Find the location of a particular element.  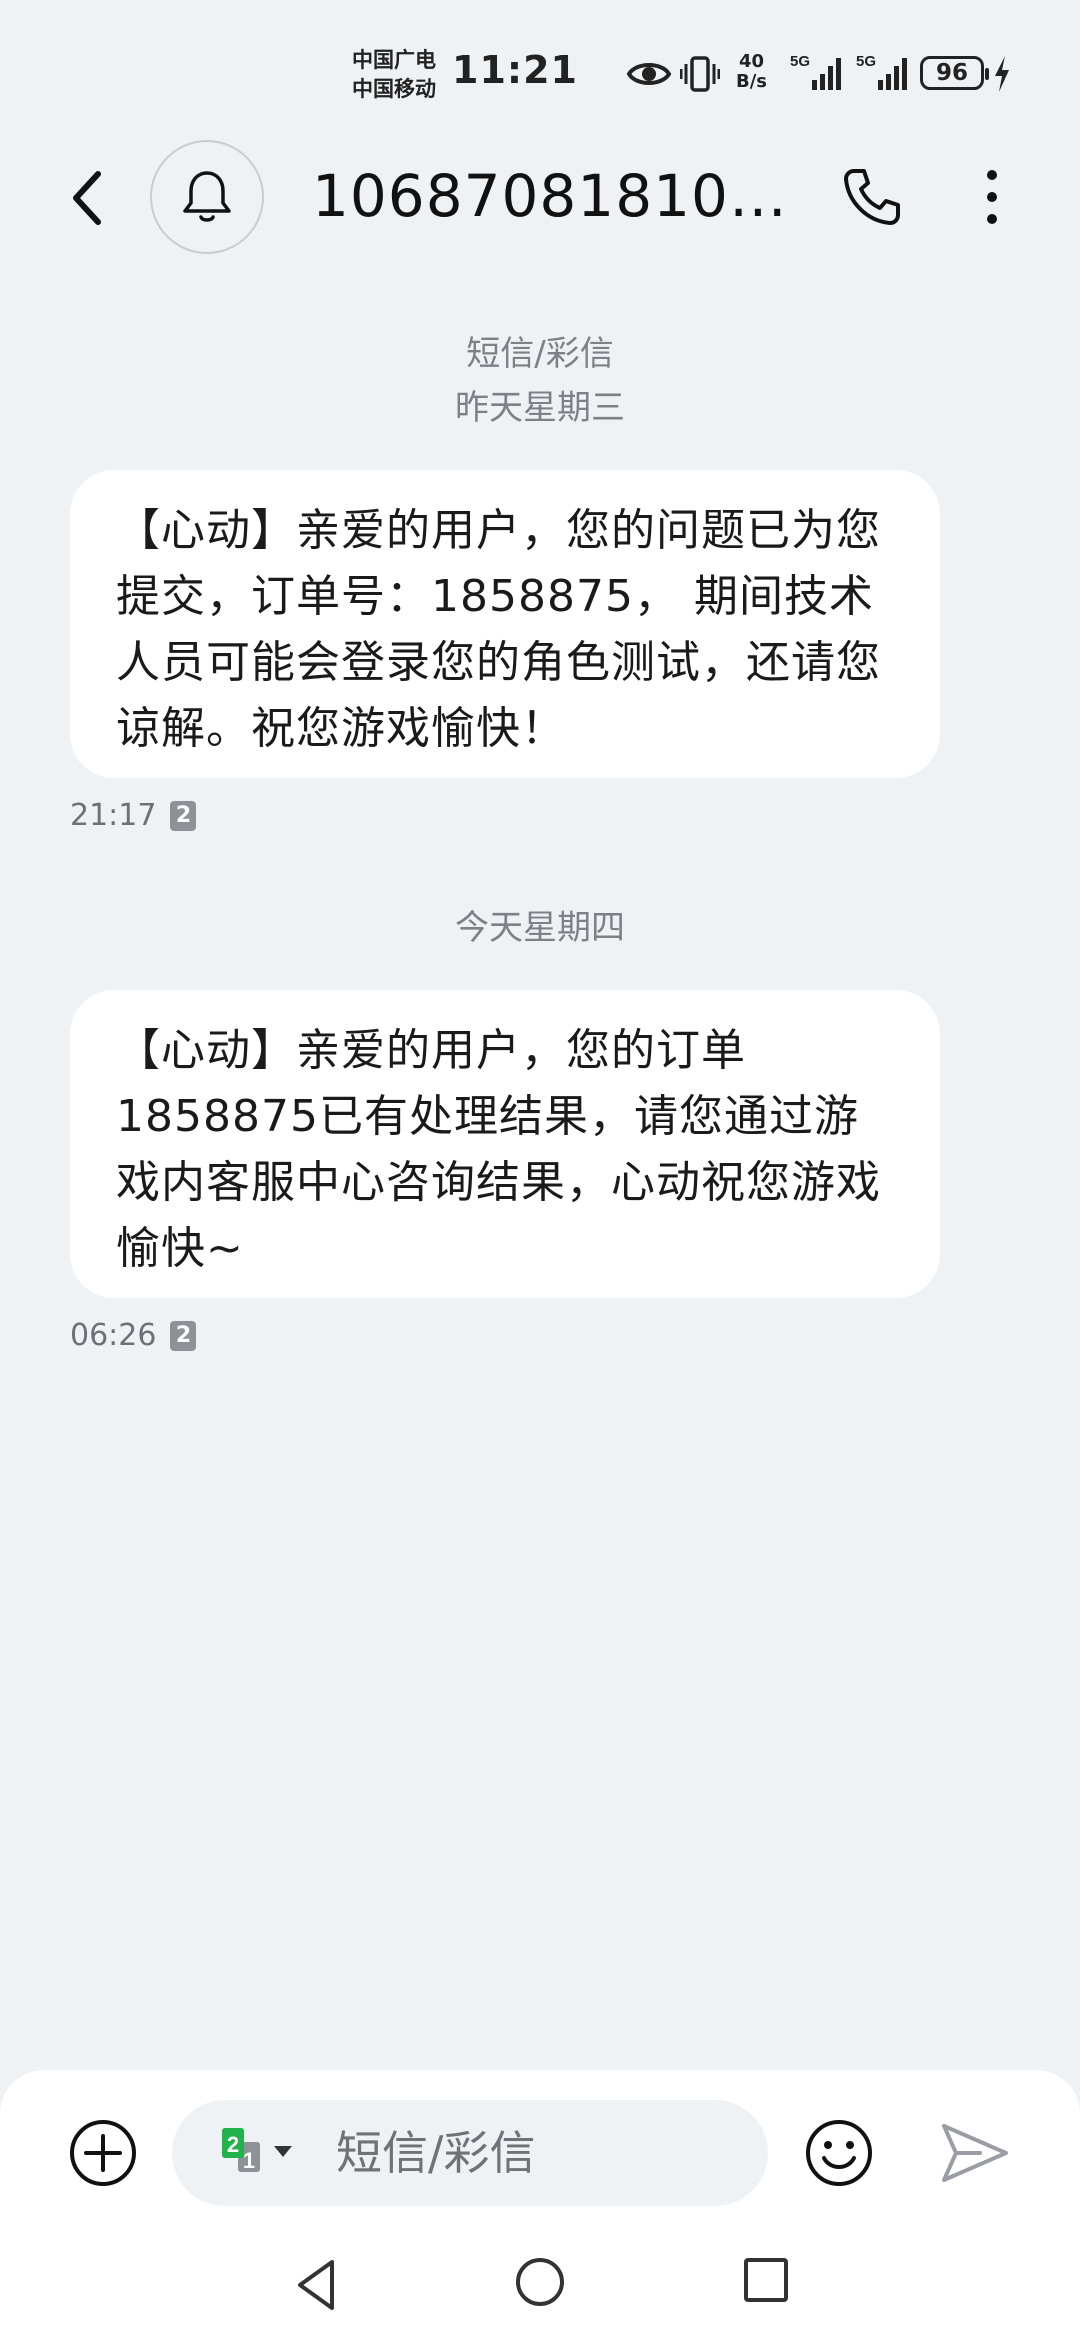

signal-2-label: 5G is located at coordinates (866, 61).